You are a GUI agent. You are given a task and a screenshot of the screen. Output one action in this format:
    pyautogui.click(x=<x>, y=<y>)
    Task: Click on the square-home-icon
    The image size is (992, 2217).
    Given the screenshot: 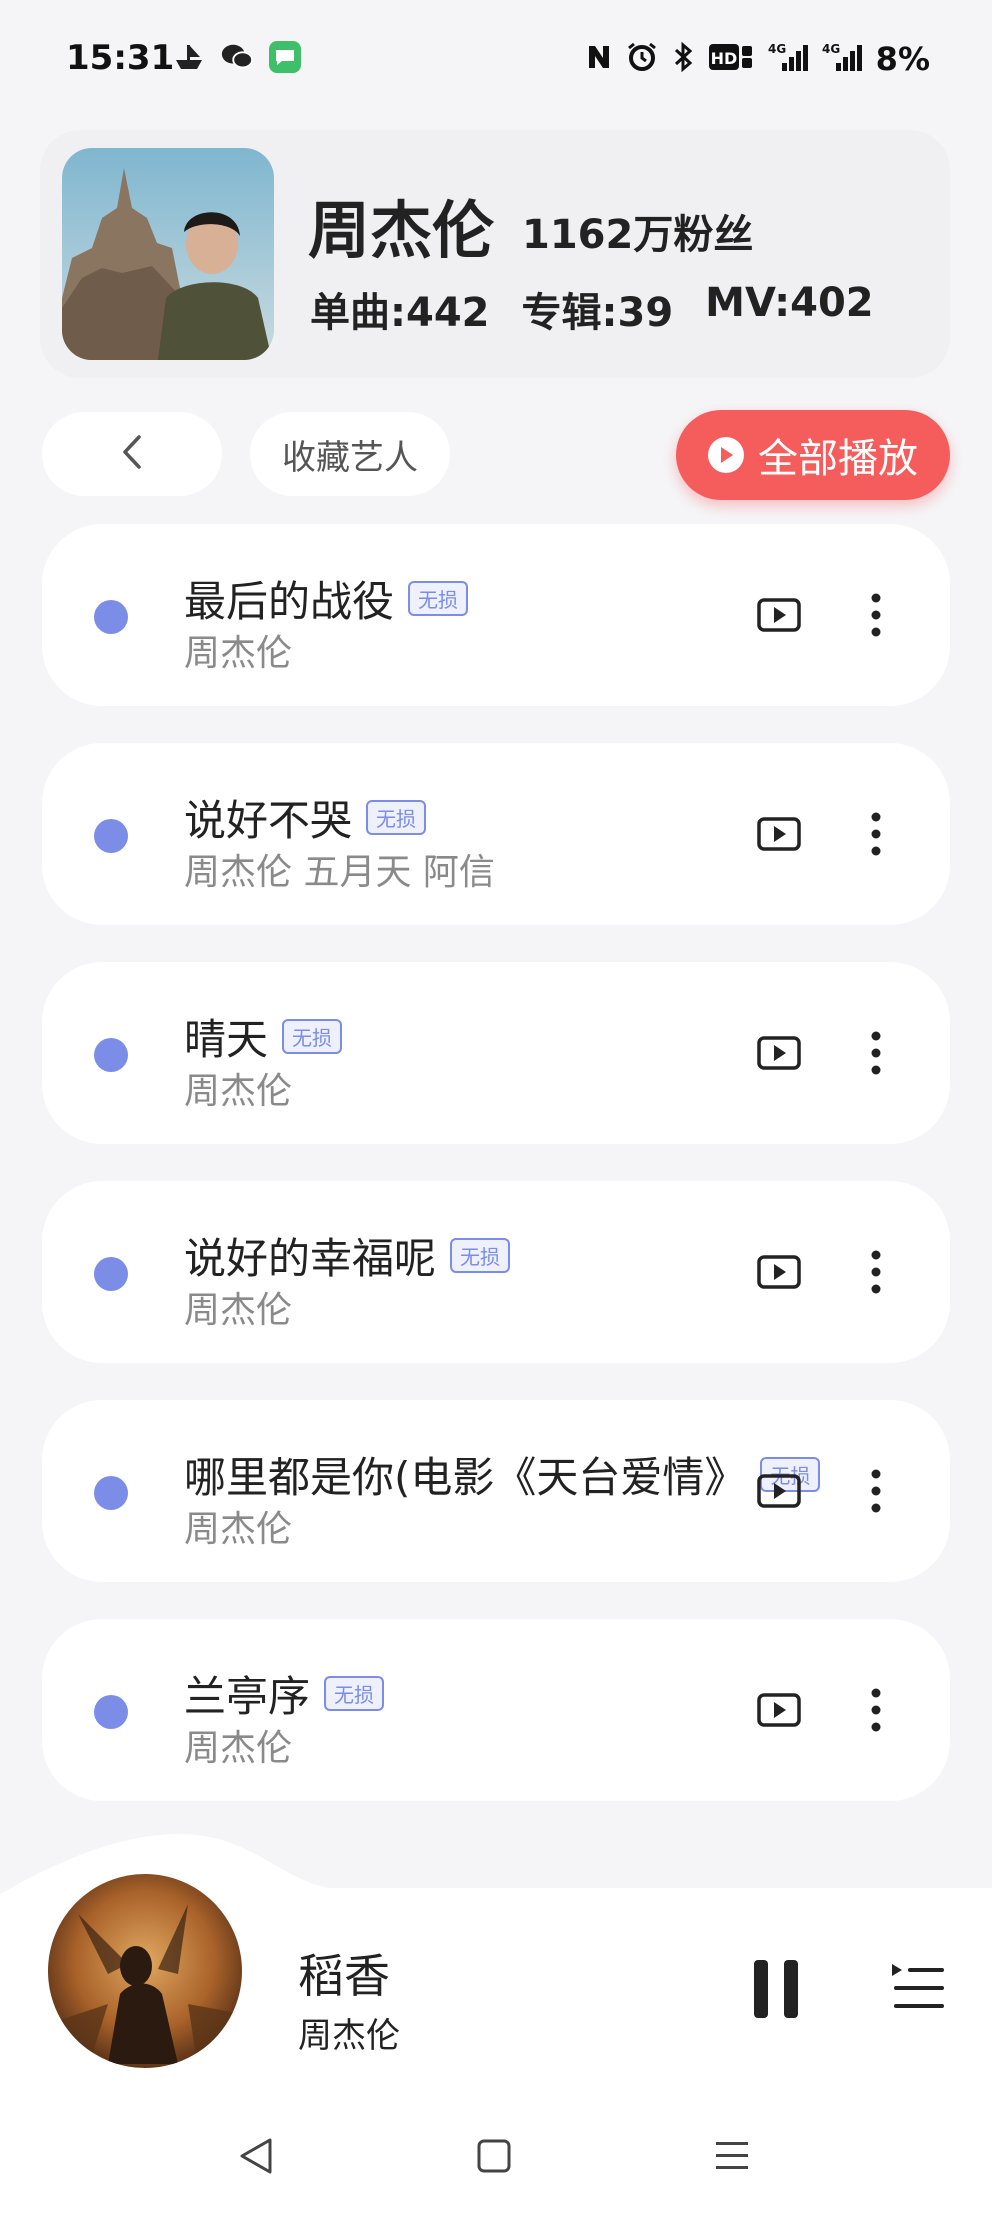 What is the action you would take?
    pyautogui.click(x=494, y=2156)
    